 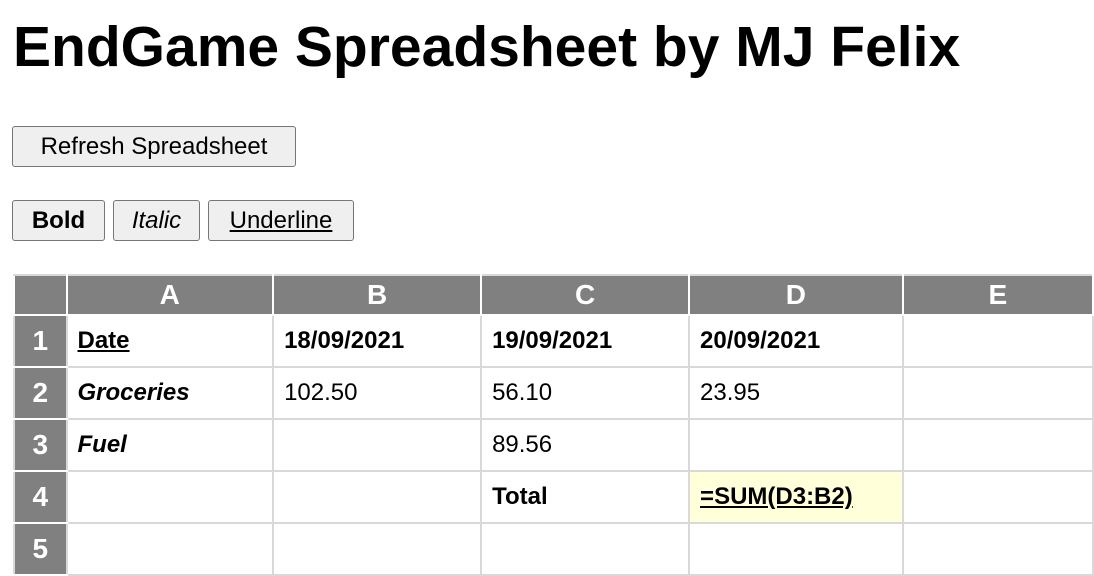 I want to click on table-row: 1 Date 18/09/2021 19/09/2021 20/09/2021, so click(x=553, y=341).